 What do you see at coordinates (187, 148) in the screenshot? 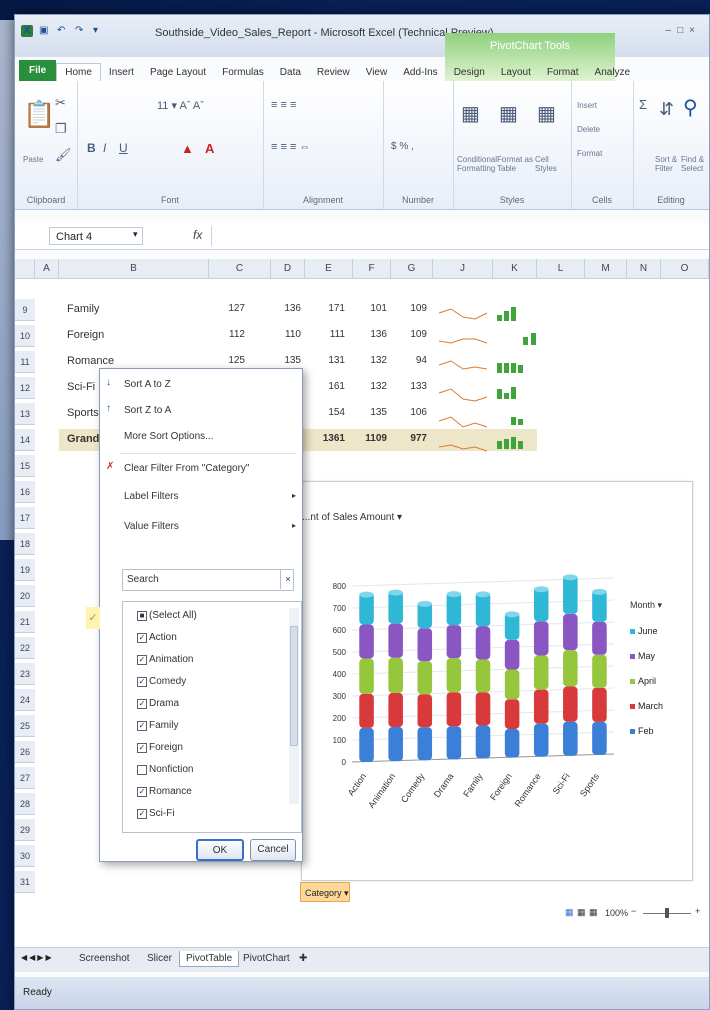
I see `fill-color-icon: ▲` at bounding box center [187, 148].